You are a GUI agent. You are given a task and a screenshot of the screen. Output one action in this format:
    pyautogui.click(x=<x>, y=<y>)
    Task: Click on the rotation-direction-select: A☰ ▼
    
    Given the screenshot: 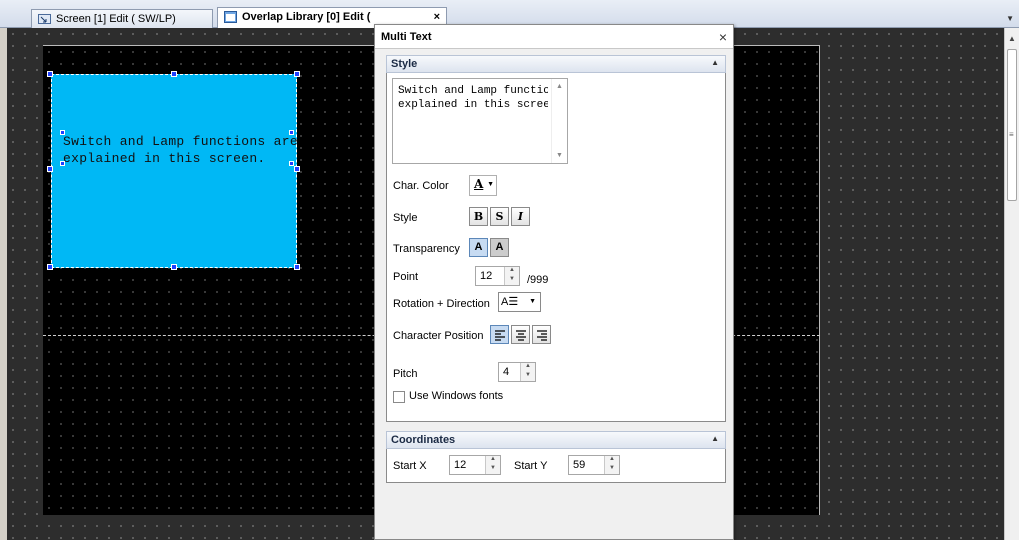 What is the action you would take?
    pyautogui.click(x=519, y=302)
    